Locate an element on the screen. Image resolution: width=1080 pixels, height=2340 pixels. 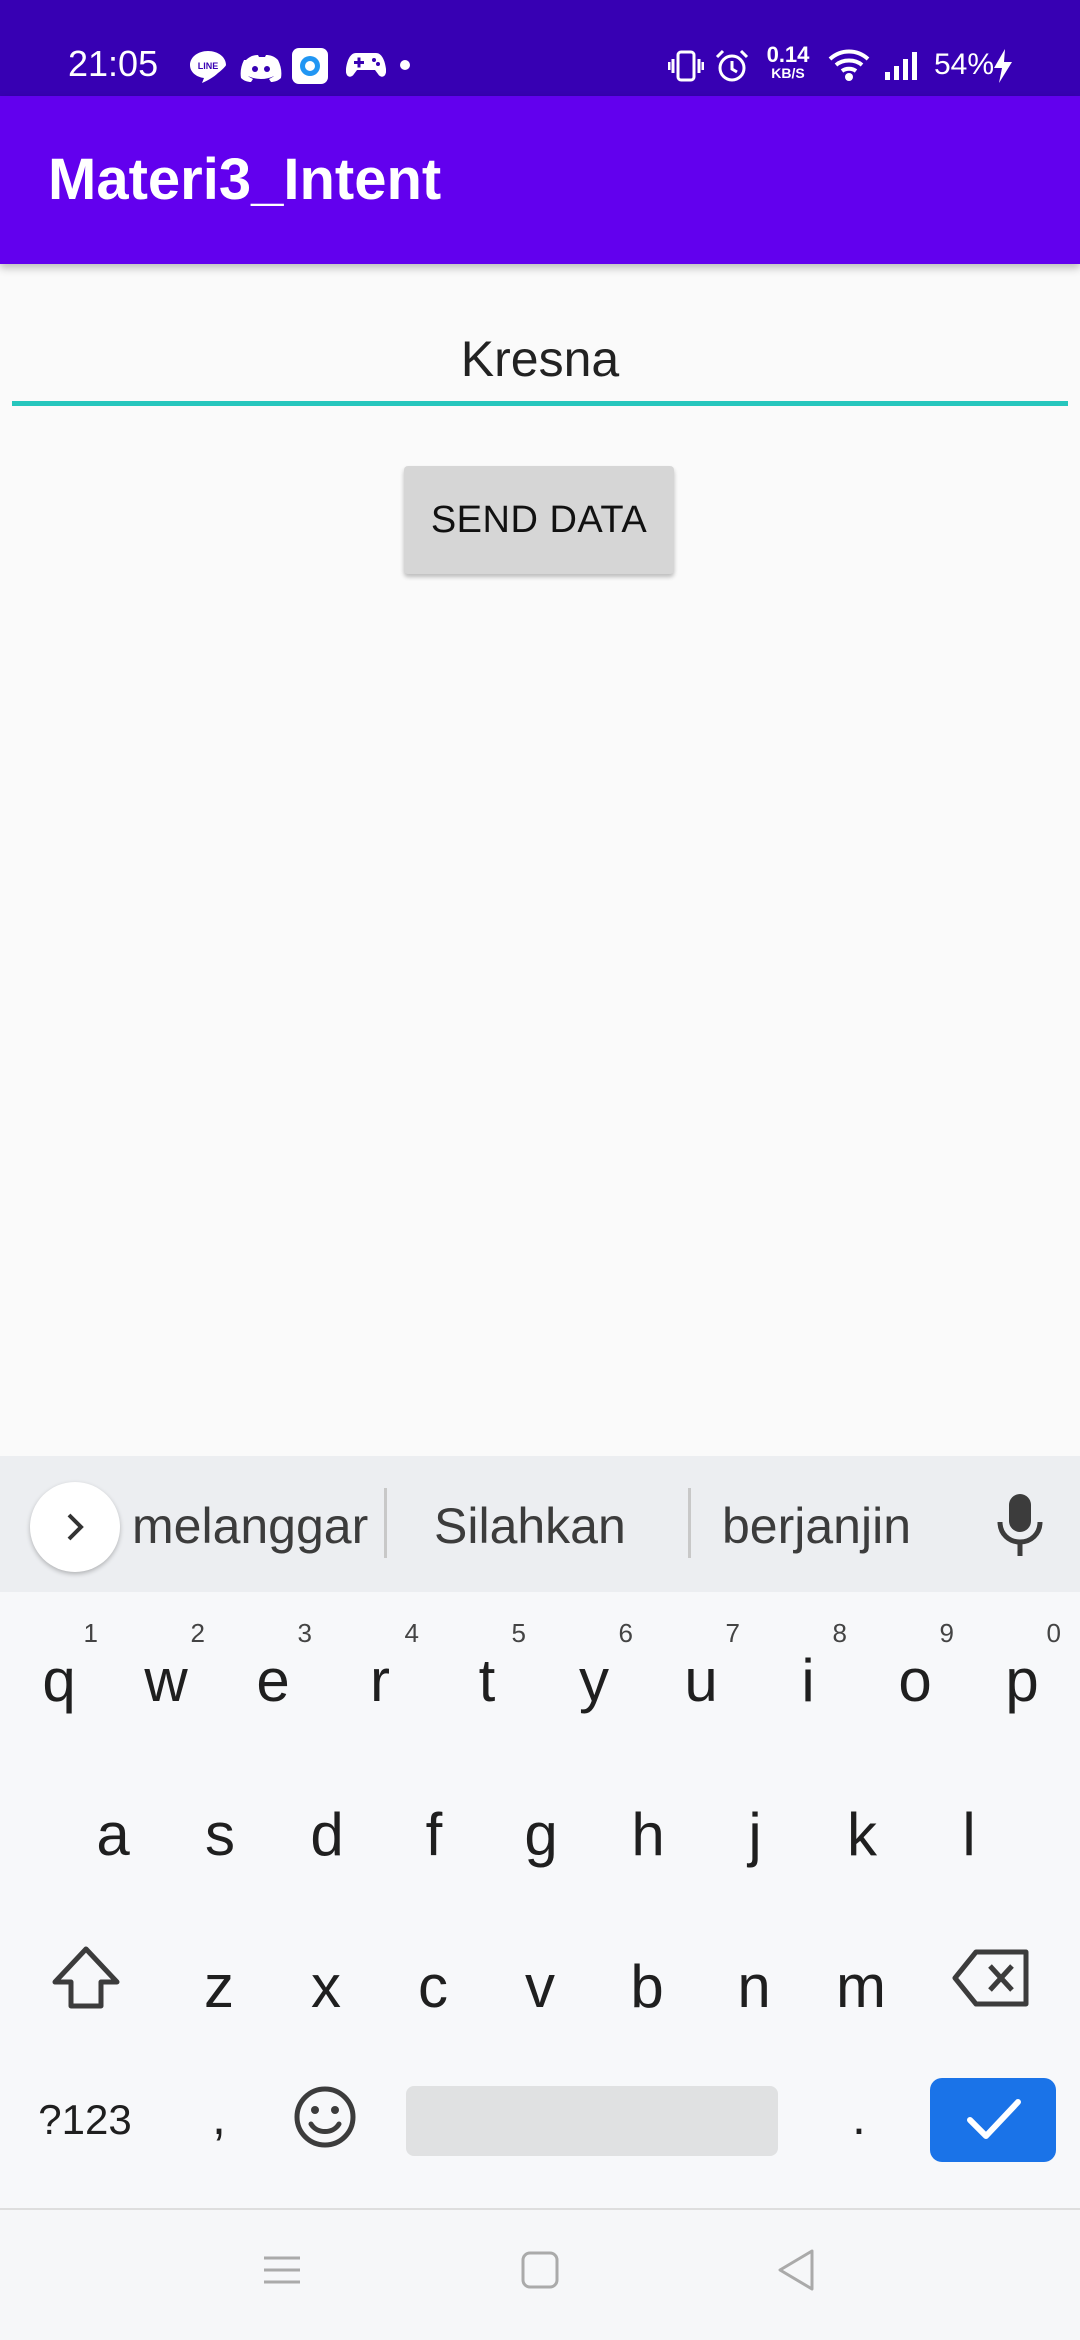
key-e: e3 is located at coordinates (273, 1676).